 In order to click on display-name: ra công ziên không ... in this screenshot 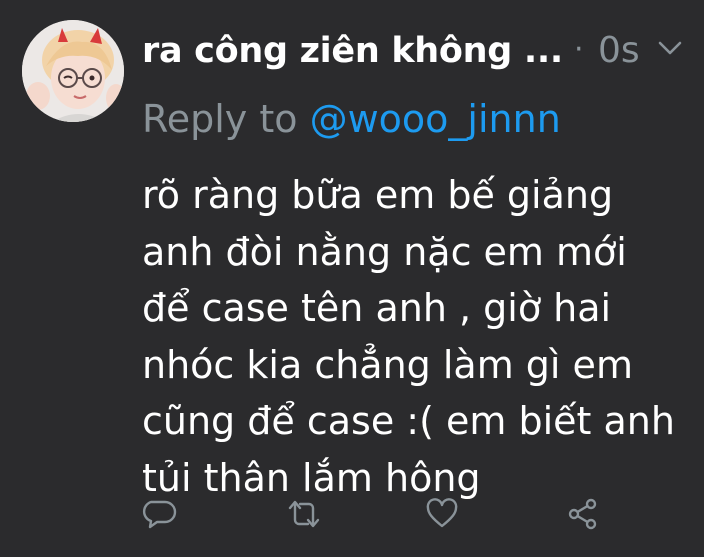, I will do `click(352, 51)`.